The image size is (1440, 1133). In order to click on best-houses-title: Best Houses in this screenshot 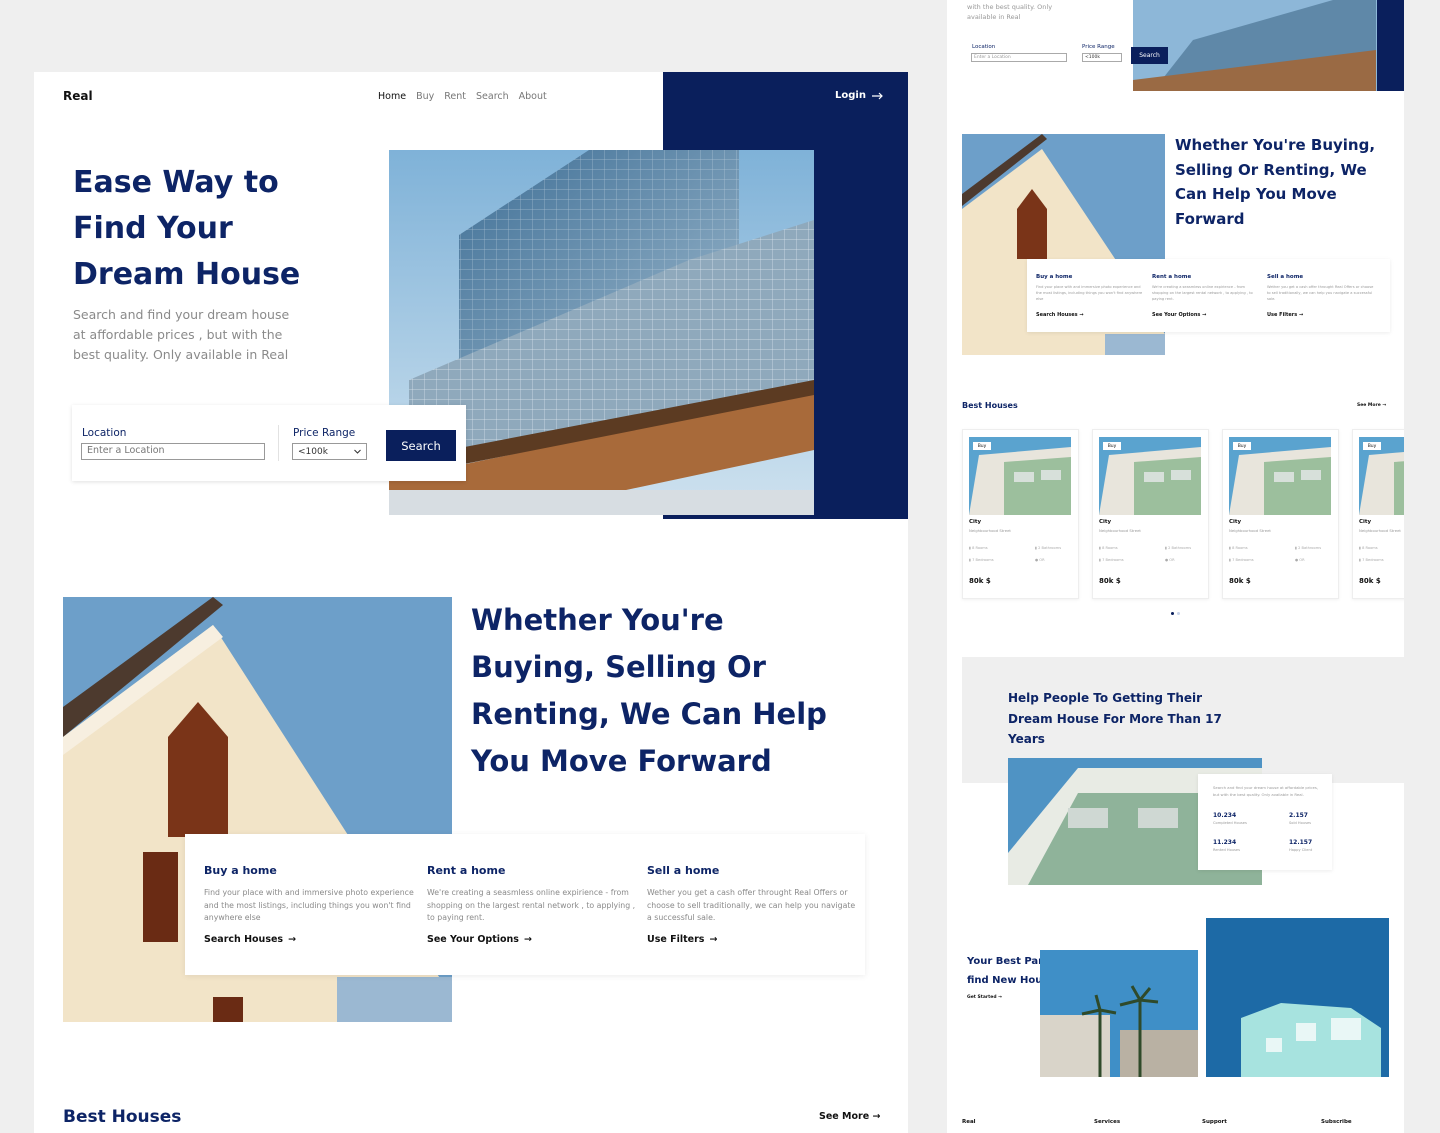, I will do `click(990, 405)`.